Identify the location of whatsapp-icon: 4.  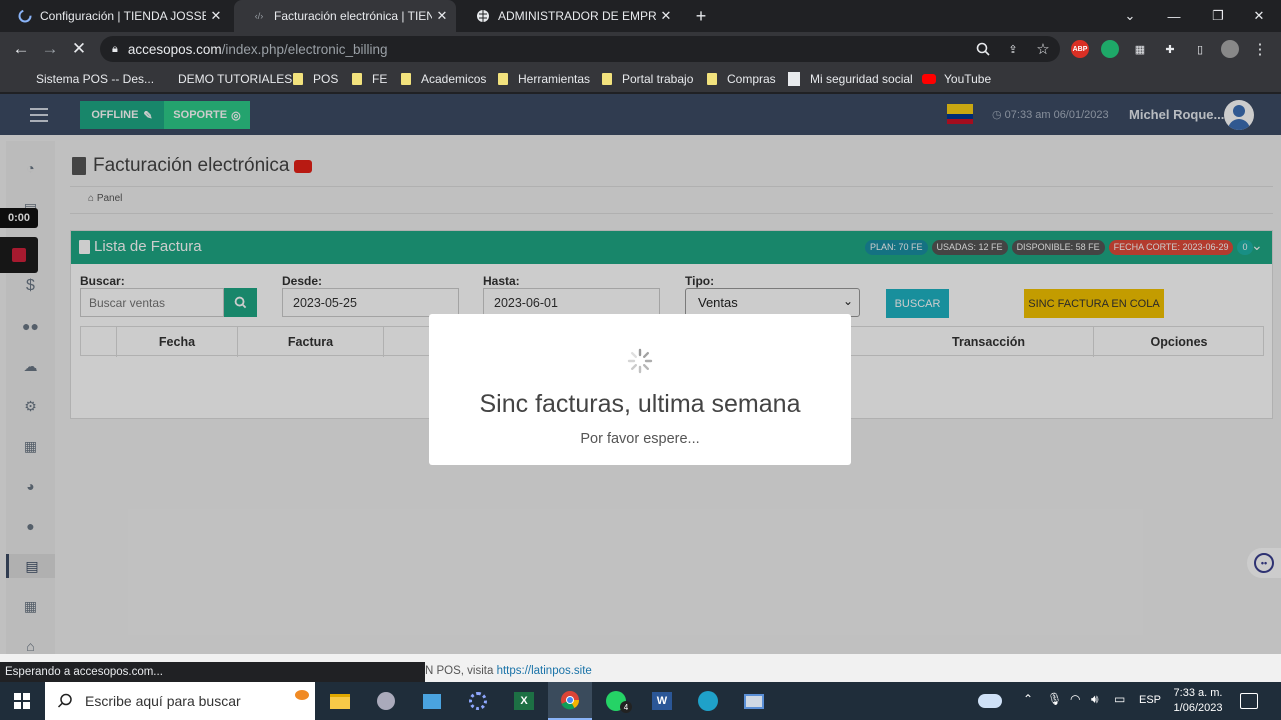
(616, 701).